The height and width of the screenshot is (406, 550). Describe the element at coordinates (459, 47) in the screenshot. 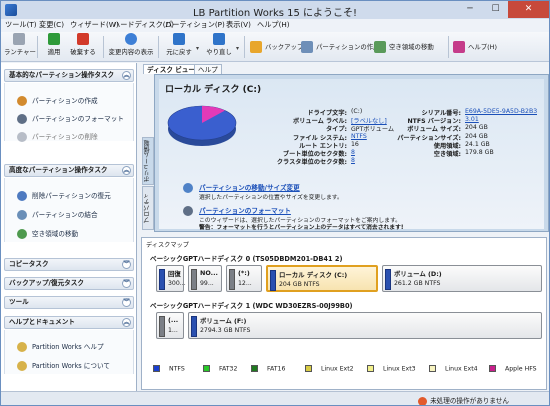

I see `help-icon` at that location.